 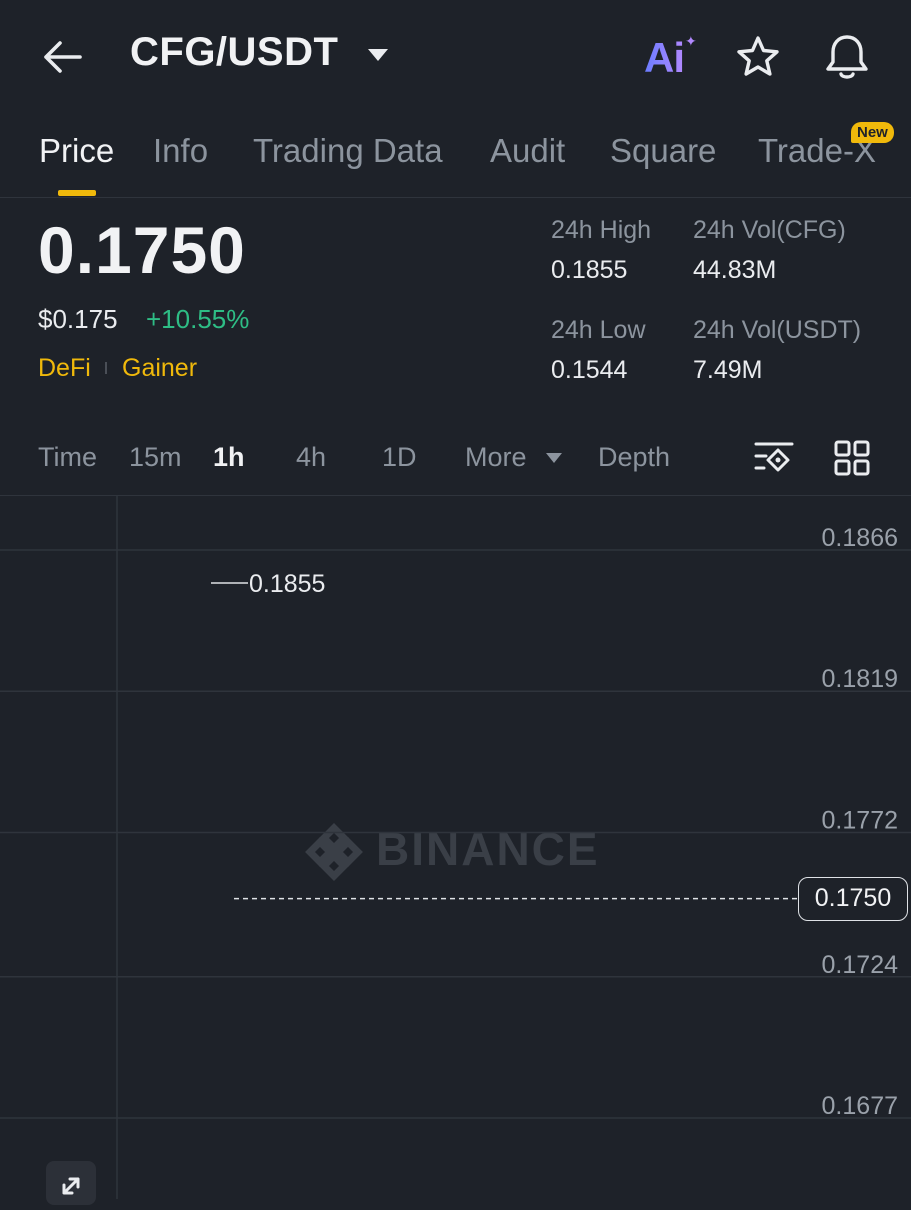 What do you see at coordinates (860, 679) in the screenshot?
I see `y-axis-tick-label: 0.1819` at bounding box center [860, 679].